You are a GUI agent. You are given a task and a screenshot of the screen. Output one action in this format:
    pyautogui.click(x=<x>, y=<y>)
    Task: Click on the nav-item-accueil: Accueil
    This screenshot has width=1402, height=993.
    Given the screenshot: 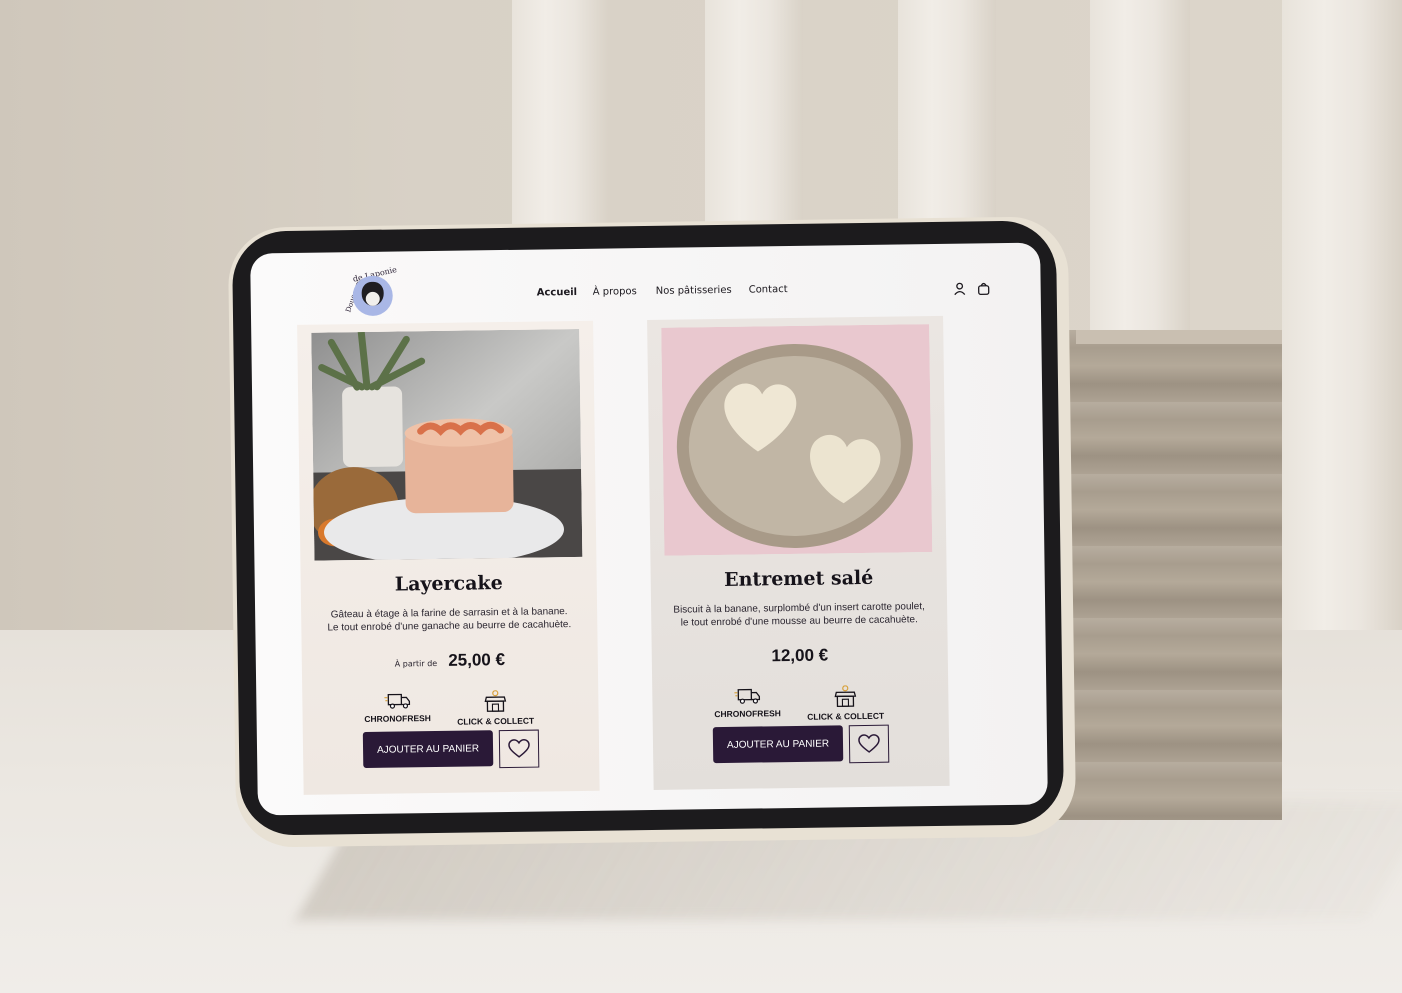 What is the action you would take?
    pyautogui.click(x=557, y=293)
    